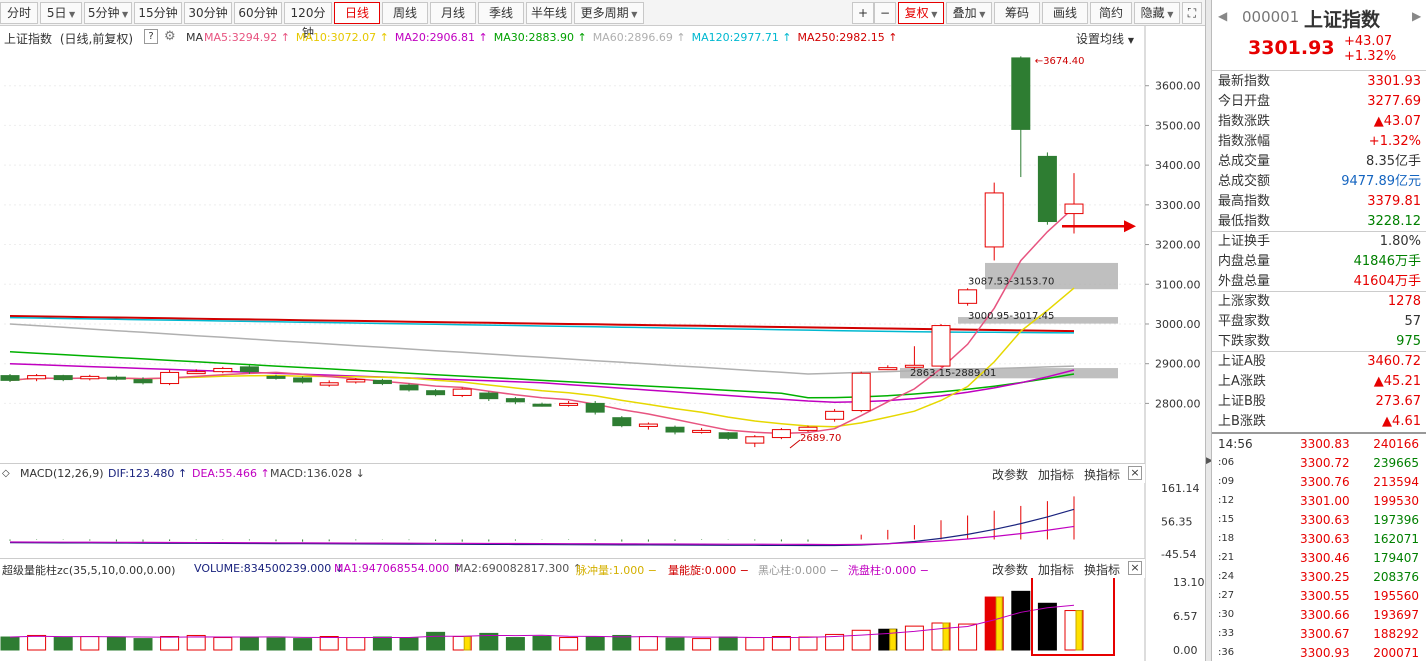  Describe the element at coordinates (1244, 161) in the screenshot. I see `quote-label: 总成交量` at that location.